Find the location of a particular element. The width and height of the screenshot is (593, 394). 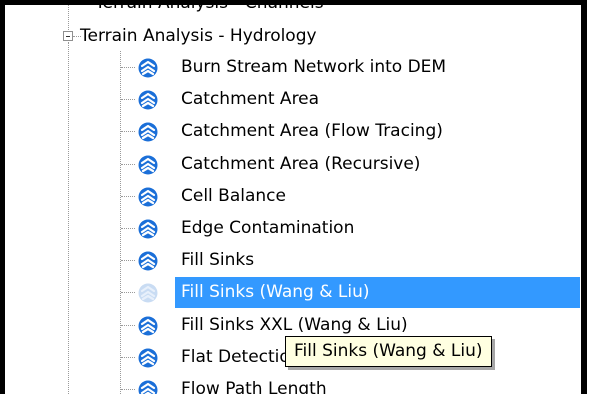

tooltip-text: Fill Sinks (Wang & Liu) is located at coordinates (388, 351).